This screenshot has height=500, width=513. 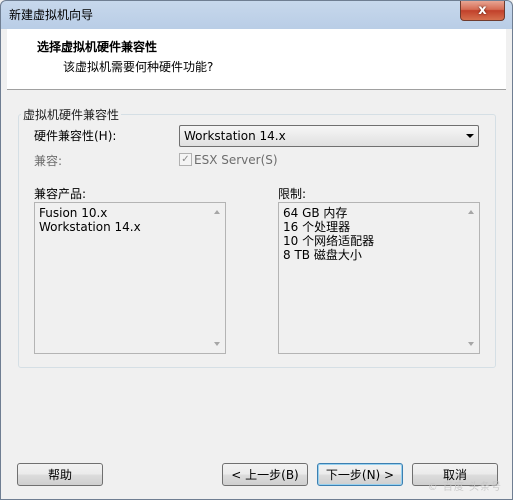 What do you see at coordinates (379, 278) in the screenshot?
I see `limits-list: 64 GB 内存 16 个处理器 10 个网络适配器 8 TB 磁盘大小` at bounding box center [379, 278].